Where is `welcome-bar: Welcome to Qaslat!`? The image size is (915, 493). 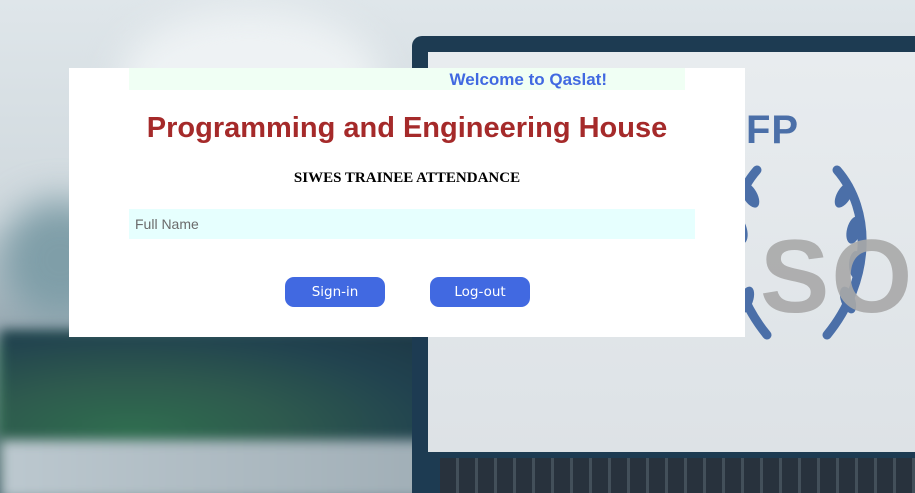
welcome-bar: Welcome to Qaslat! is located at coordinates (407, 79).